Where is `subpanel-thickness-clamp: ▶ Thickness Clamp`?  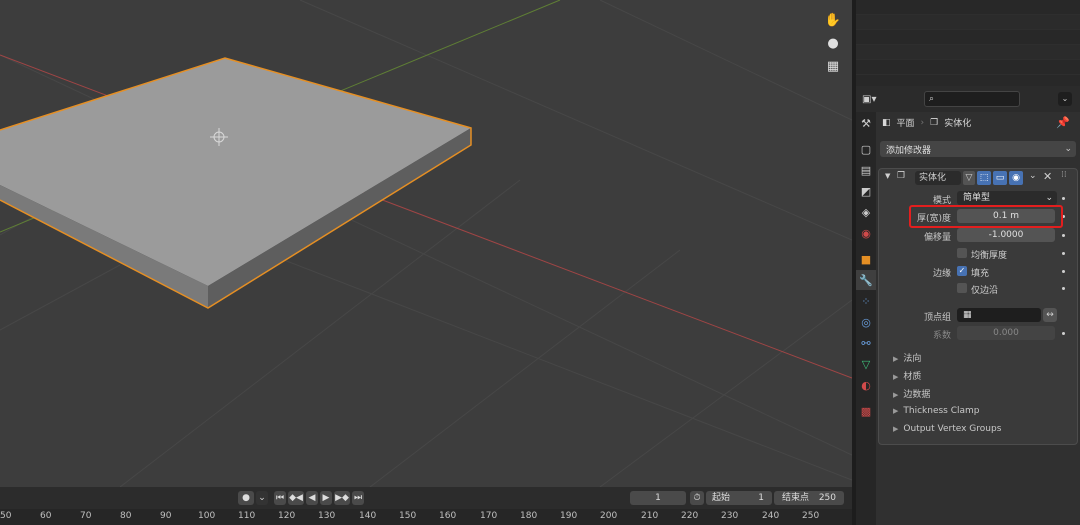
subpanel-thickness-clamp: ▶ Thickness Clamp is located at coordinates (936, 411).